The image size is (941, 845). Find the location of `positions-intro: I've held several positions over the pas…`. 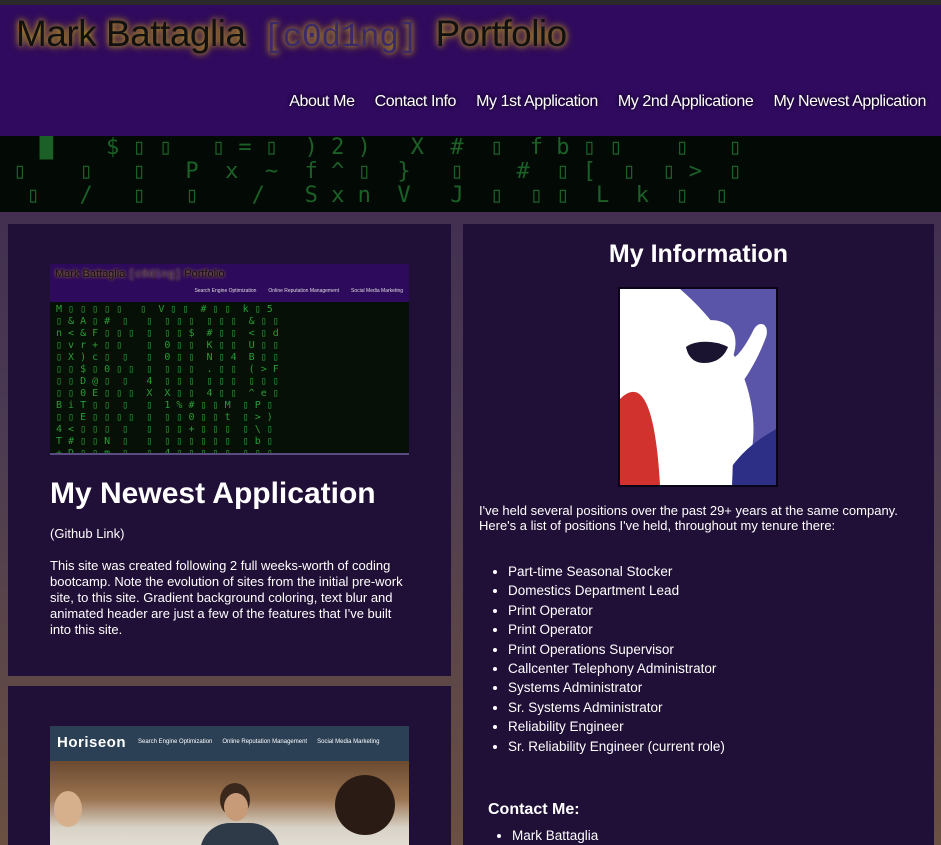

positions-intro: I've held several positions over the pas… is located at coordinates (688, 518).